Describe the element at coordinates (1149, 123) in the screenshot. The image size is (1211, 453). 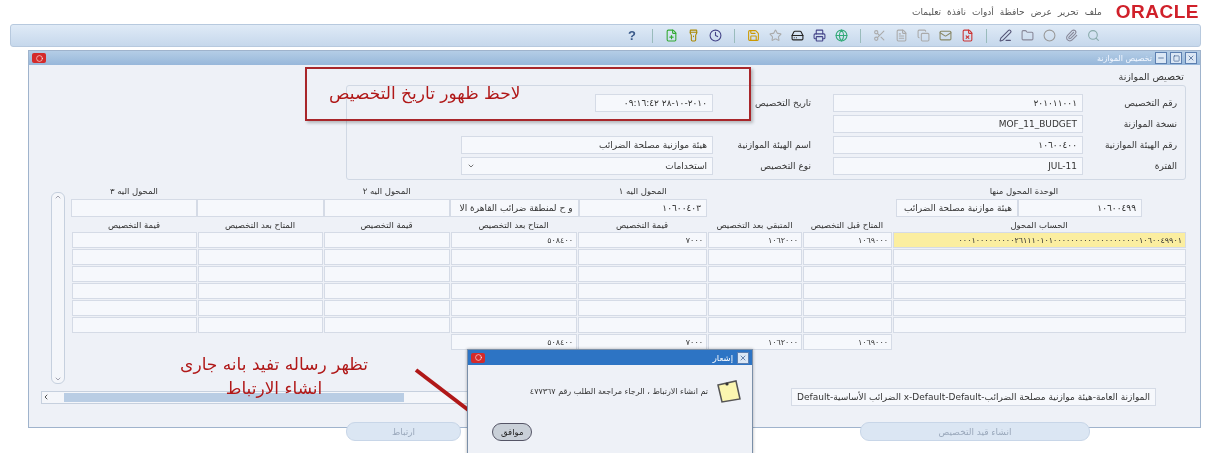
I see `field-label: نسخة الموازنة` at that location.